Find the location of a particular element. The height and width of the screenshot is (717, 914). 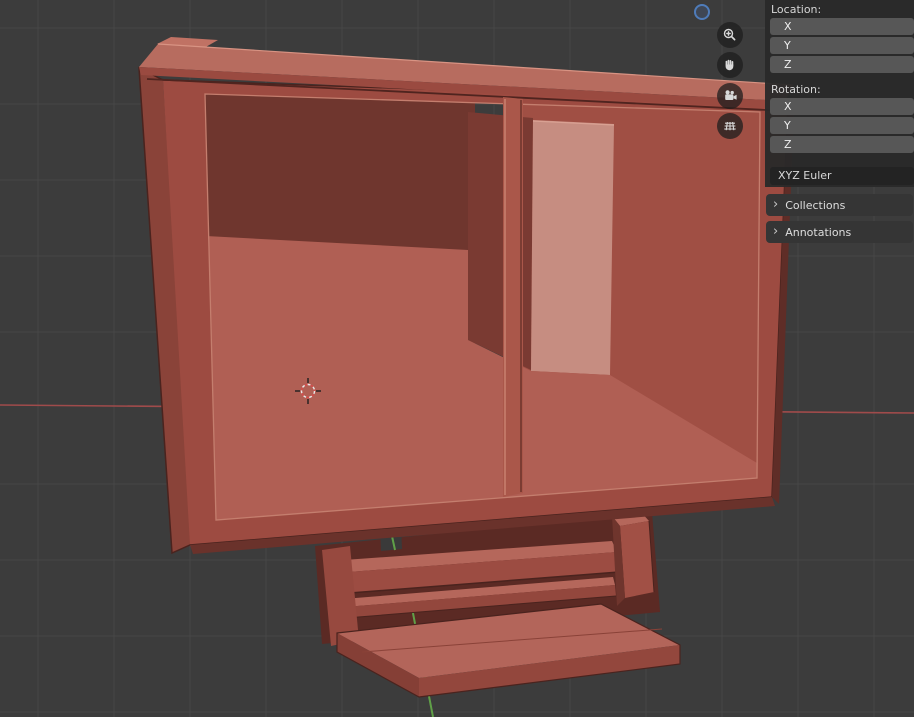

toggle-projection-button is located at coordinates (730, 126).